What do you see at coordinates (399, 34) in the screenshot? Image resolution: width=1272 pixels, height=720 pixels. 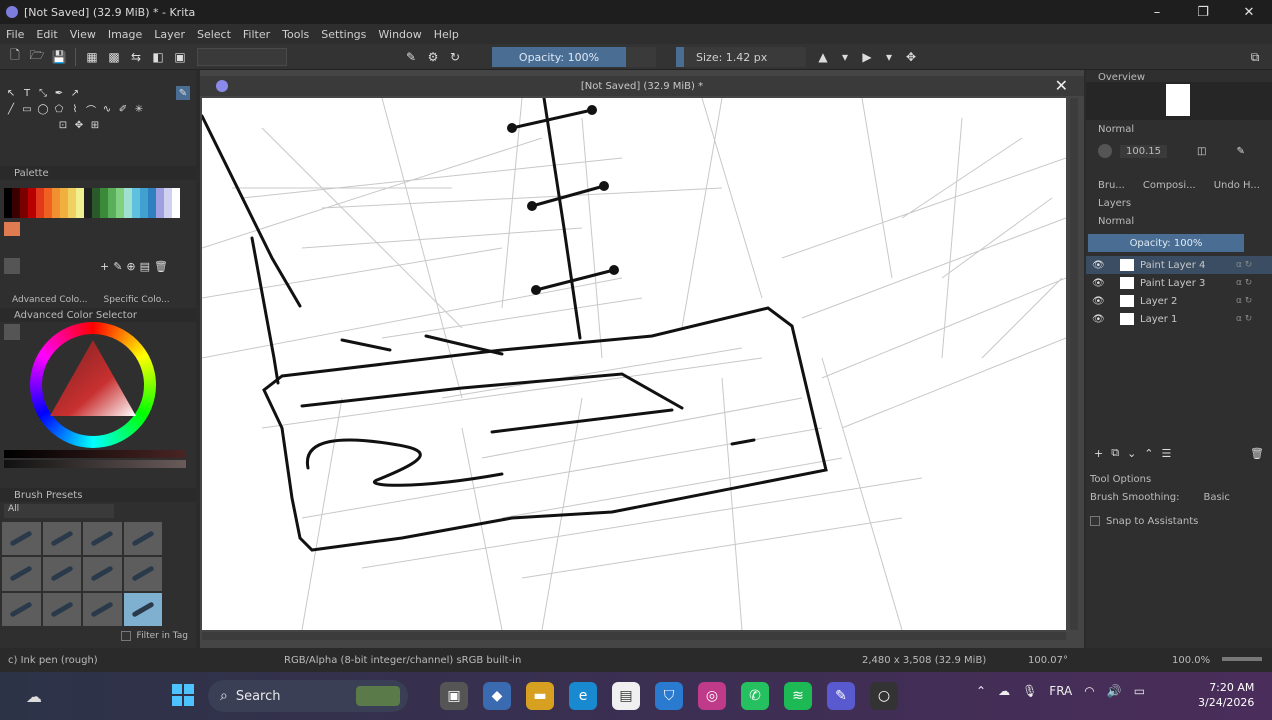 I see `menu-window: Window` at bounding box center [399, 34].